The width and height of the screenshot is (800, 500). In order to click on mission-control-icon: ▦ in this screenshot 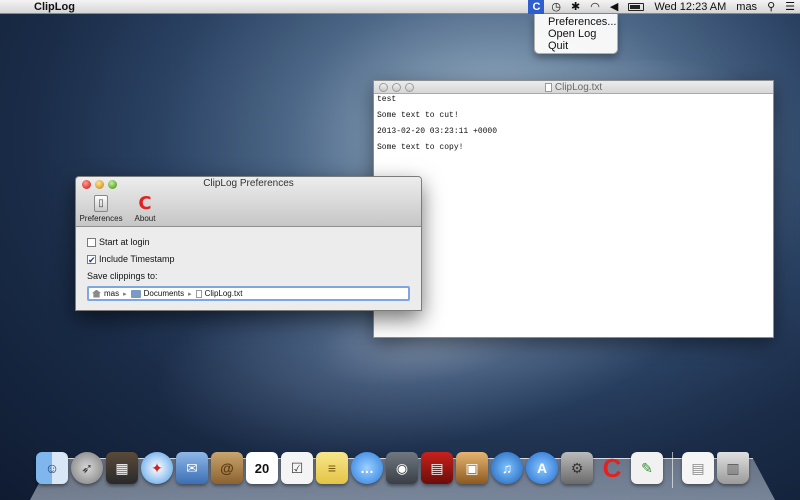, I will do `click(122, 468)`.